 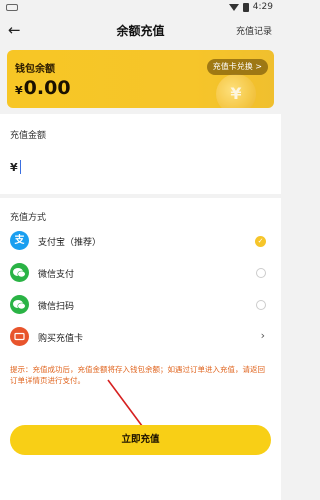 I want to click on wallet-currency: ¥, so click(x=19, y=90).